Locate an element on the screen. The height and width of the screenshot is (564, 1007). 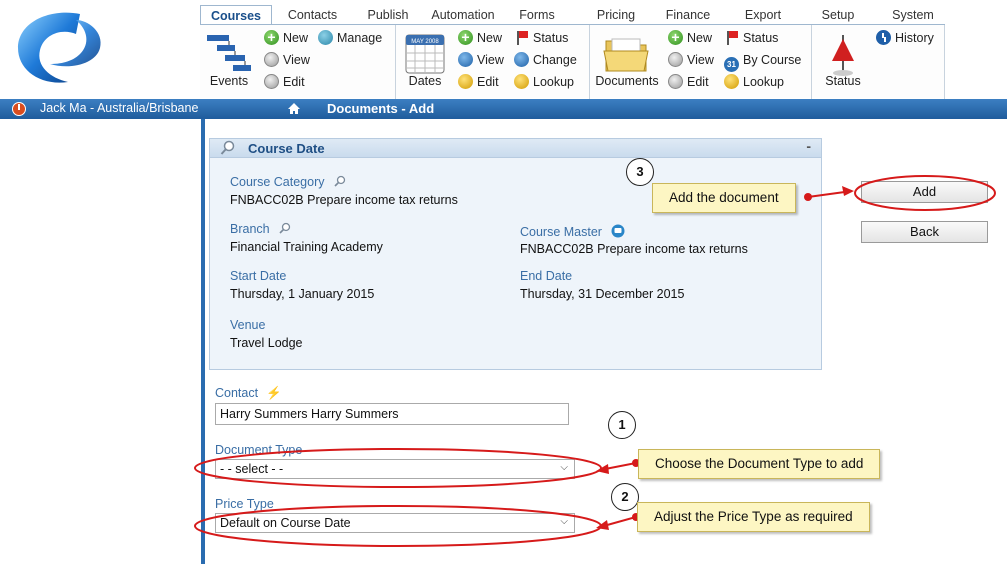
documents-by-course-button: 31 By Course is located at coordinates (763, 61).